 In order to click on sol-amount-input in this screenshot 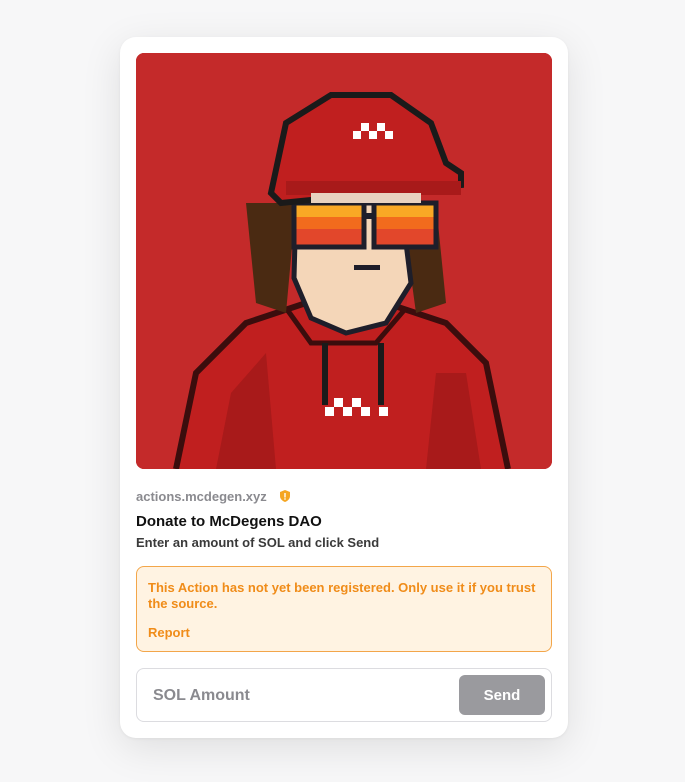, I will do `click(303, 696)`.